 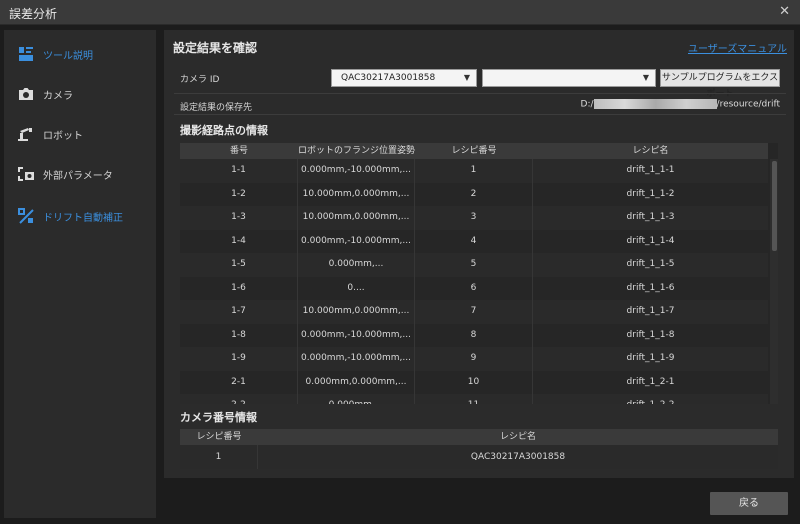 I want to click on table-cell: 2-2, so click(x=239, y=399).